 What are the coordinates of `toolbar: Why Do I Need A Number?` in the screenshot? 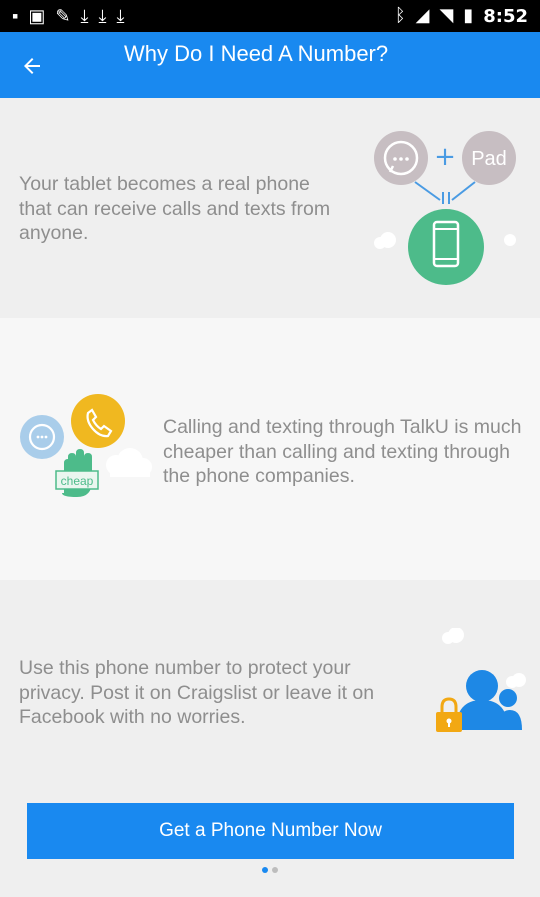 It's located at (270, 65).